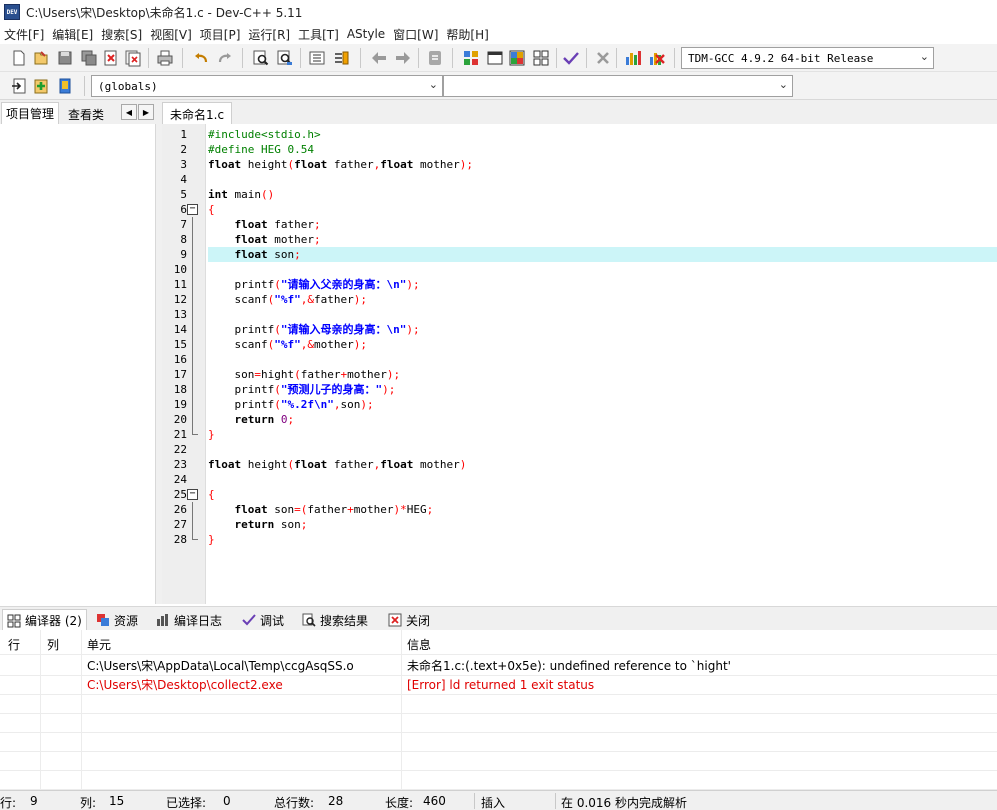 The width and height of the screenshot is (997, 810). Describe the element at coordinates (197, 113) in the screenshot. I see `tab-file: 未命名1.c` at that location.